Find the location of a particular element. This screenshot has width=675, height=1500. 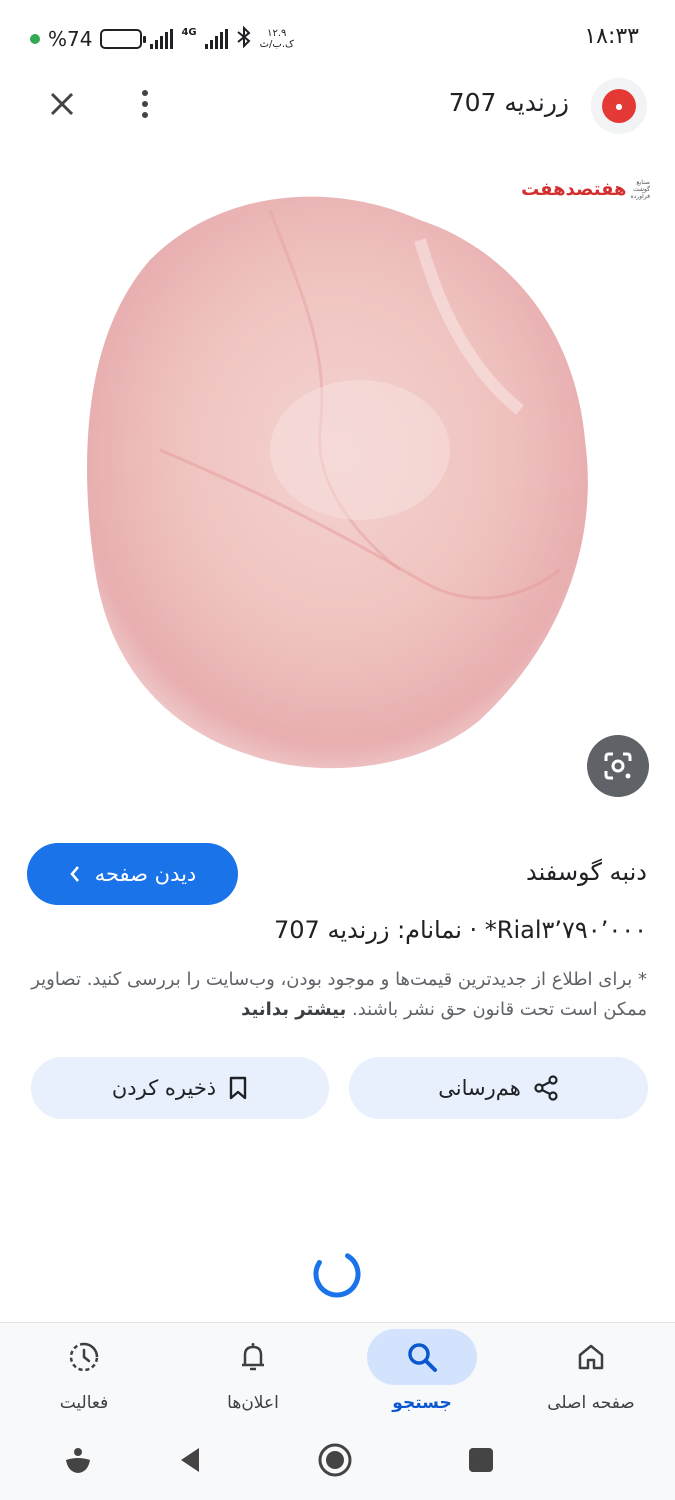

home-system-button is located at coordinates (335, 1460).